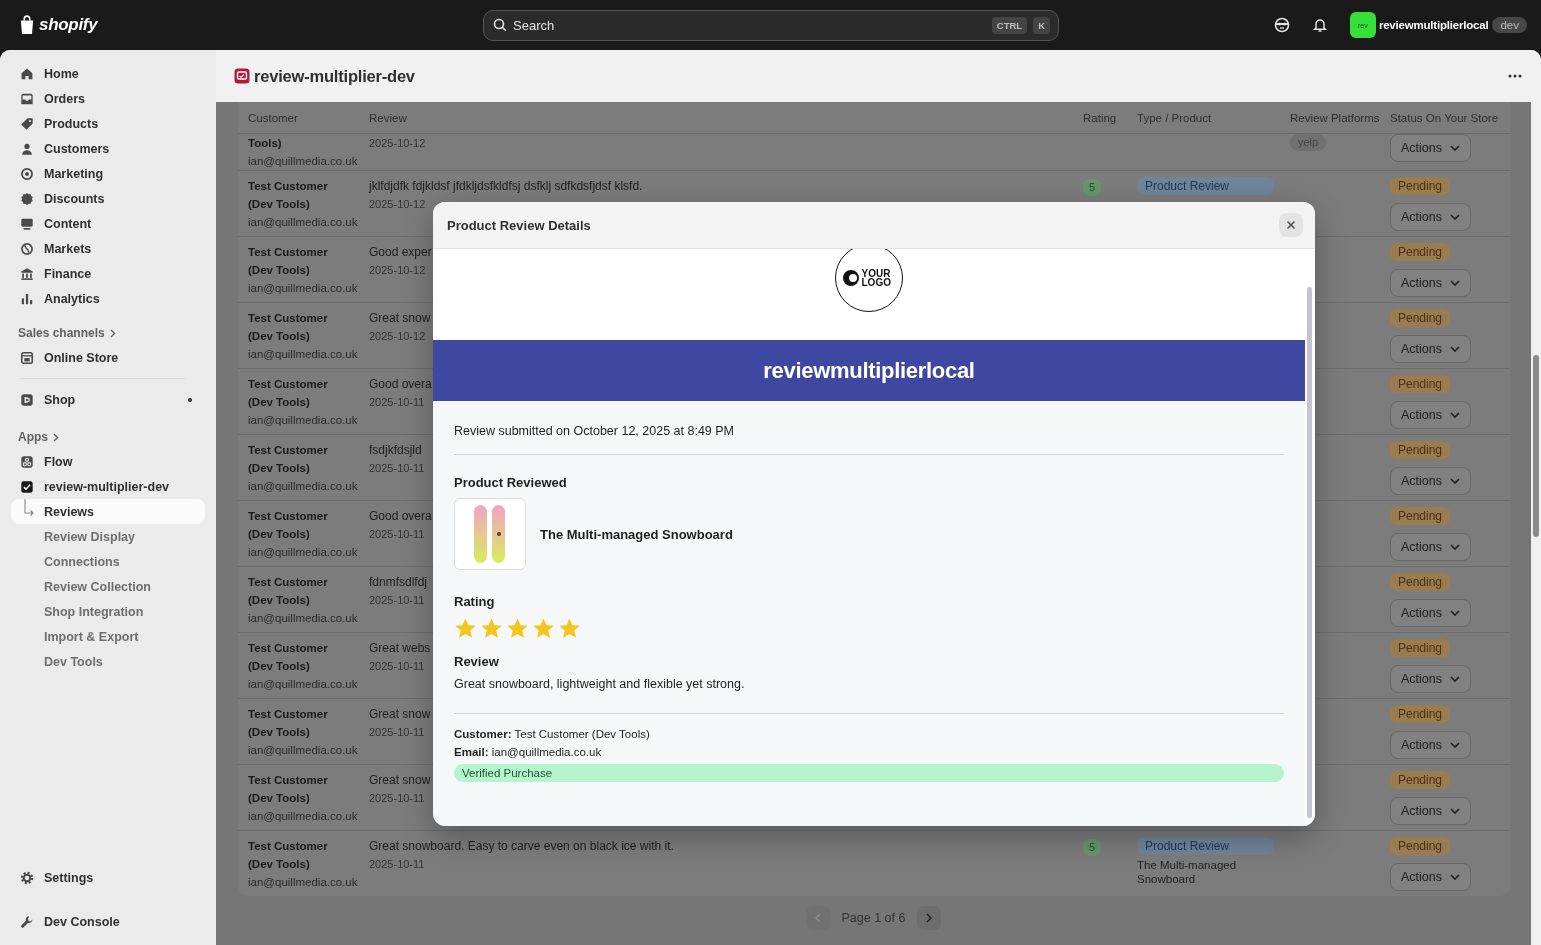  What do you see at coordinates (108, 561) in the screenshot?
I see `nav-item: Connections` at bounding box center [108, 561].